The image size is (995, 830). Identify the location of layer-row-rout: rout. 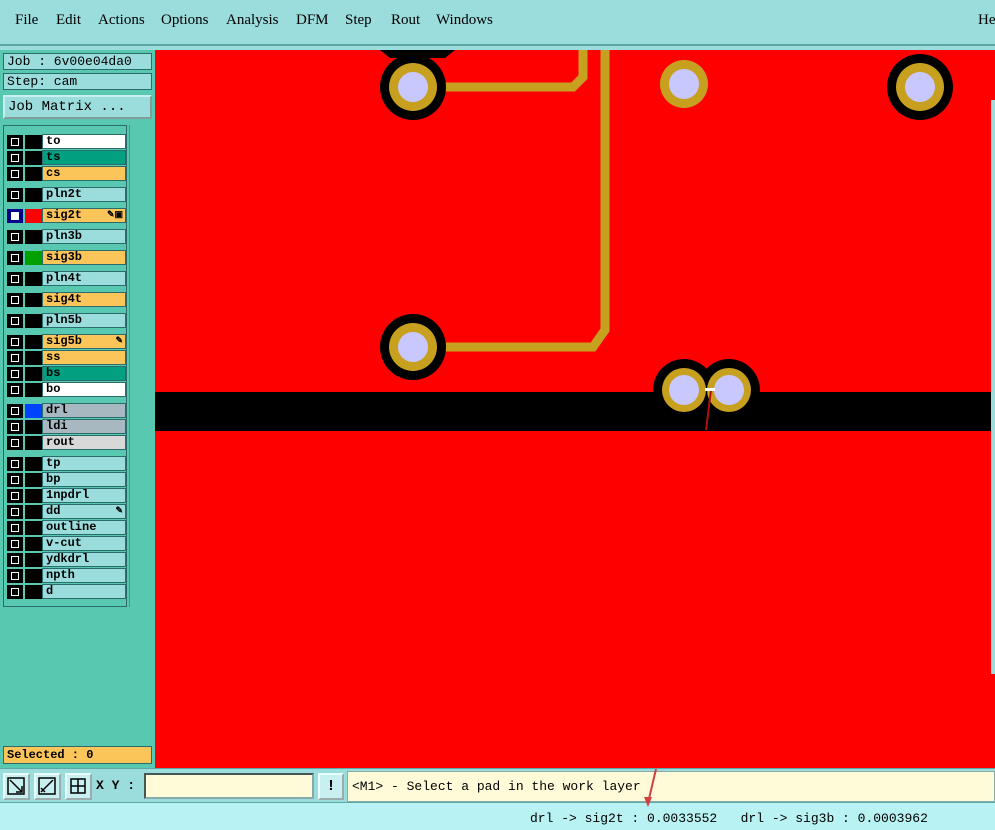
(66, 442).